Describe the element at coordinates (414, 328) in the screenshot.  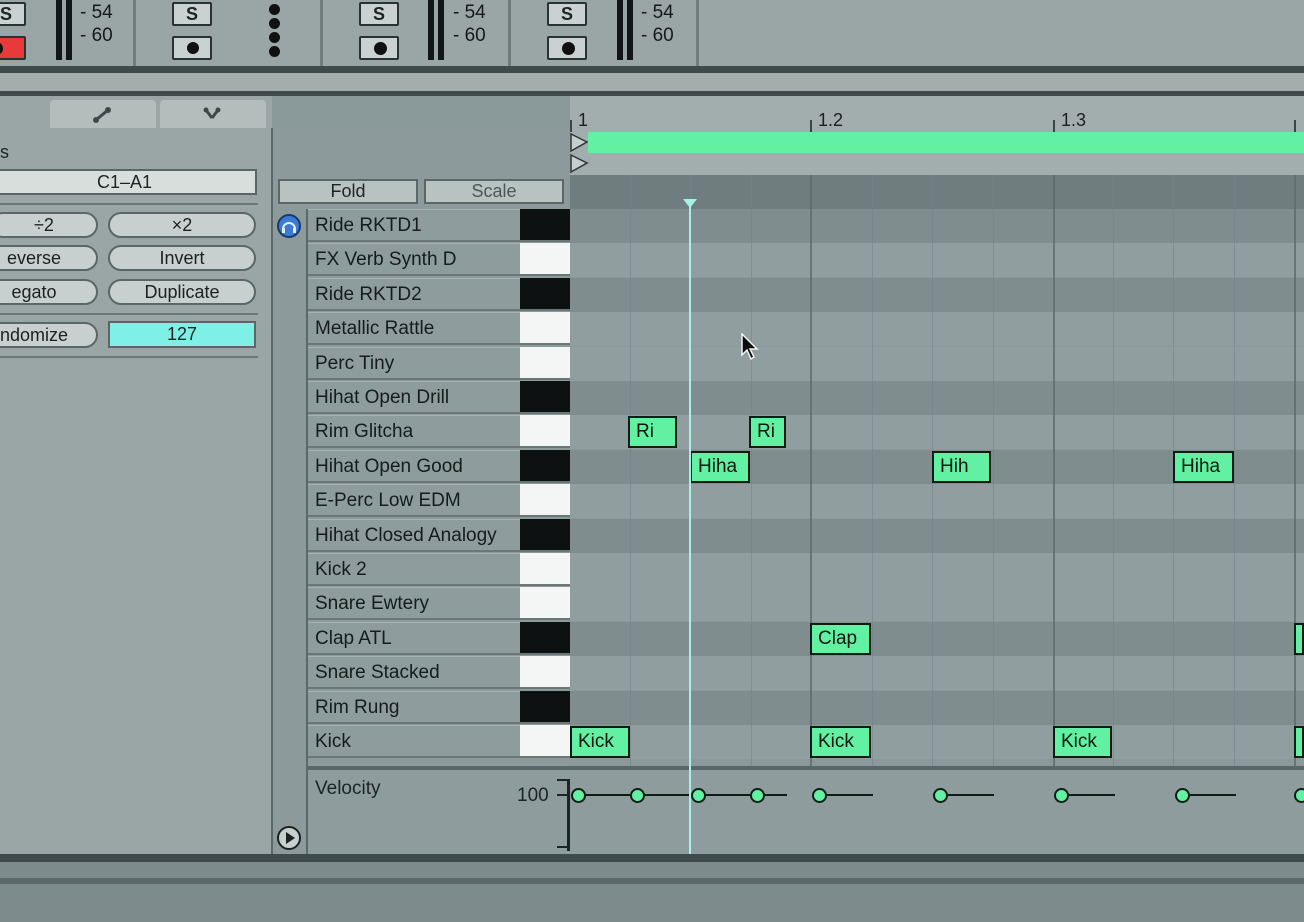
I see `drum-pad-row: Metallic Rattle` at that location.